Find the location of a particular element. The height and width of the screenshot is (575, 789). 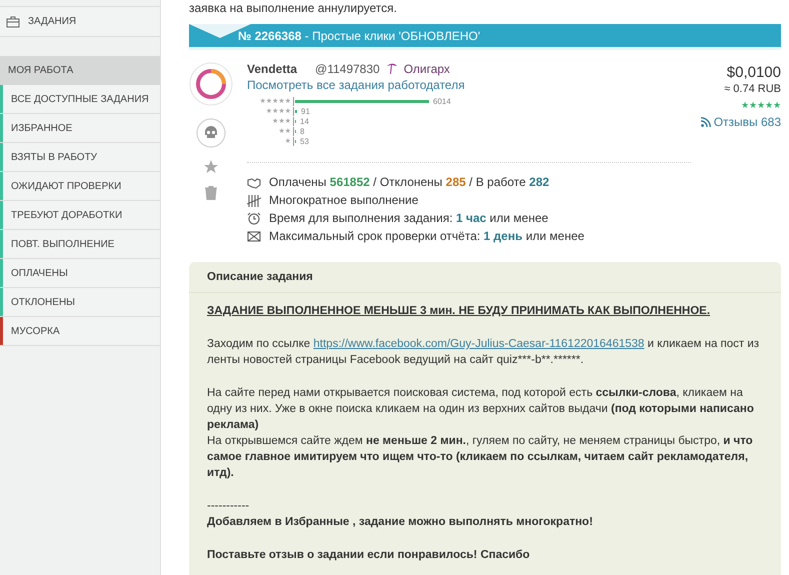

section-header: МОЯ РАБОТА is located at coordinates (80, 70).